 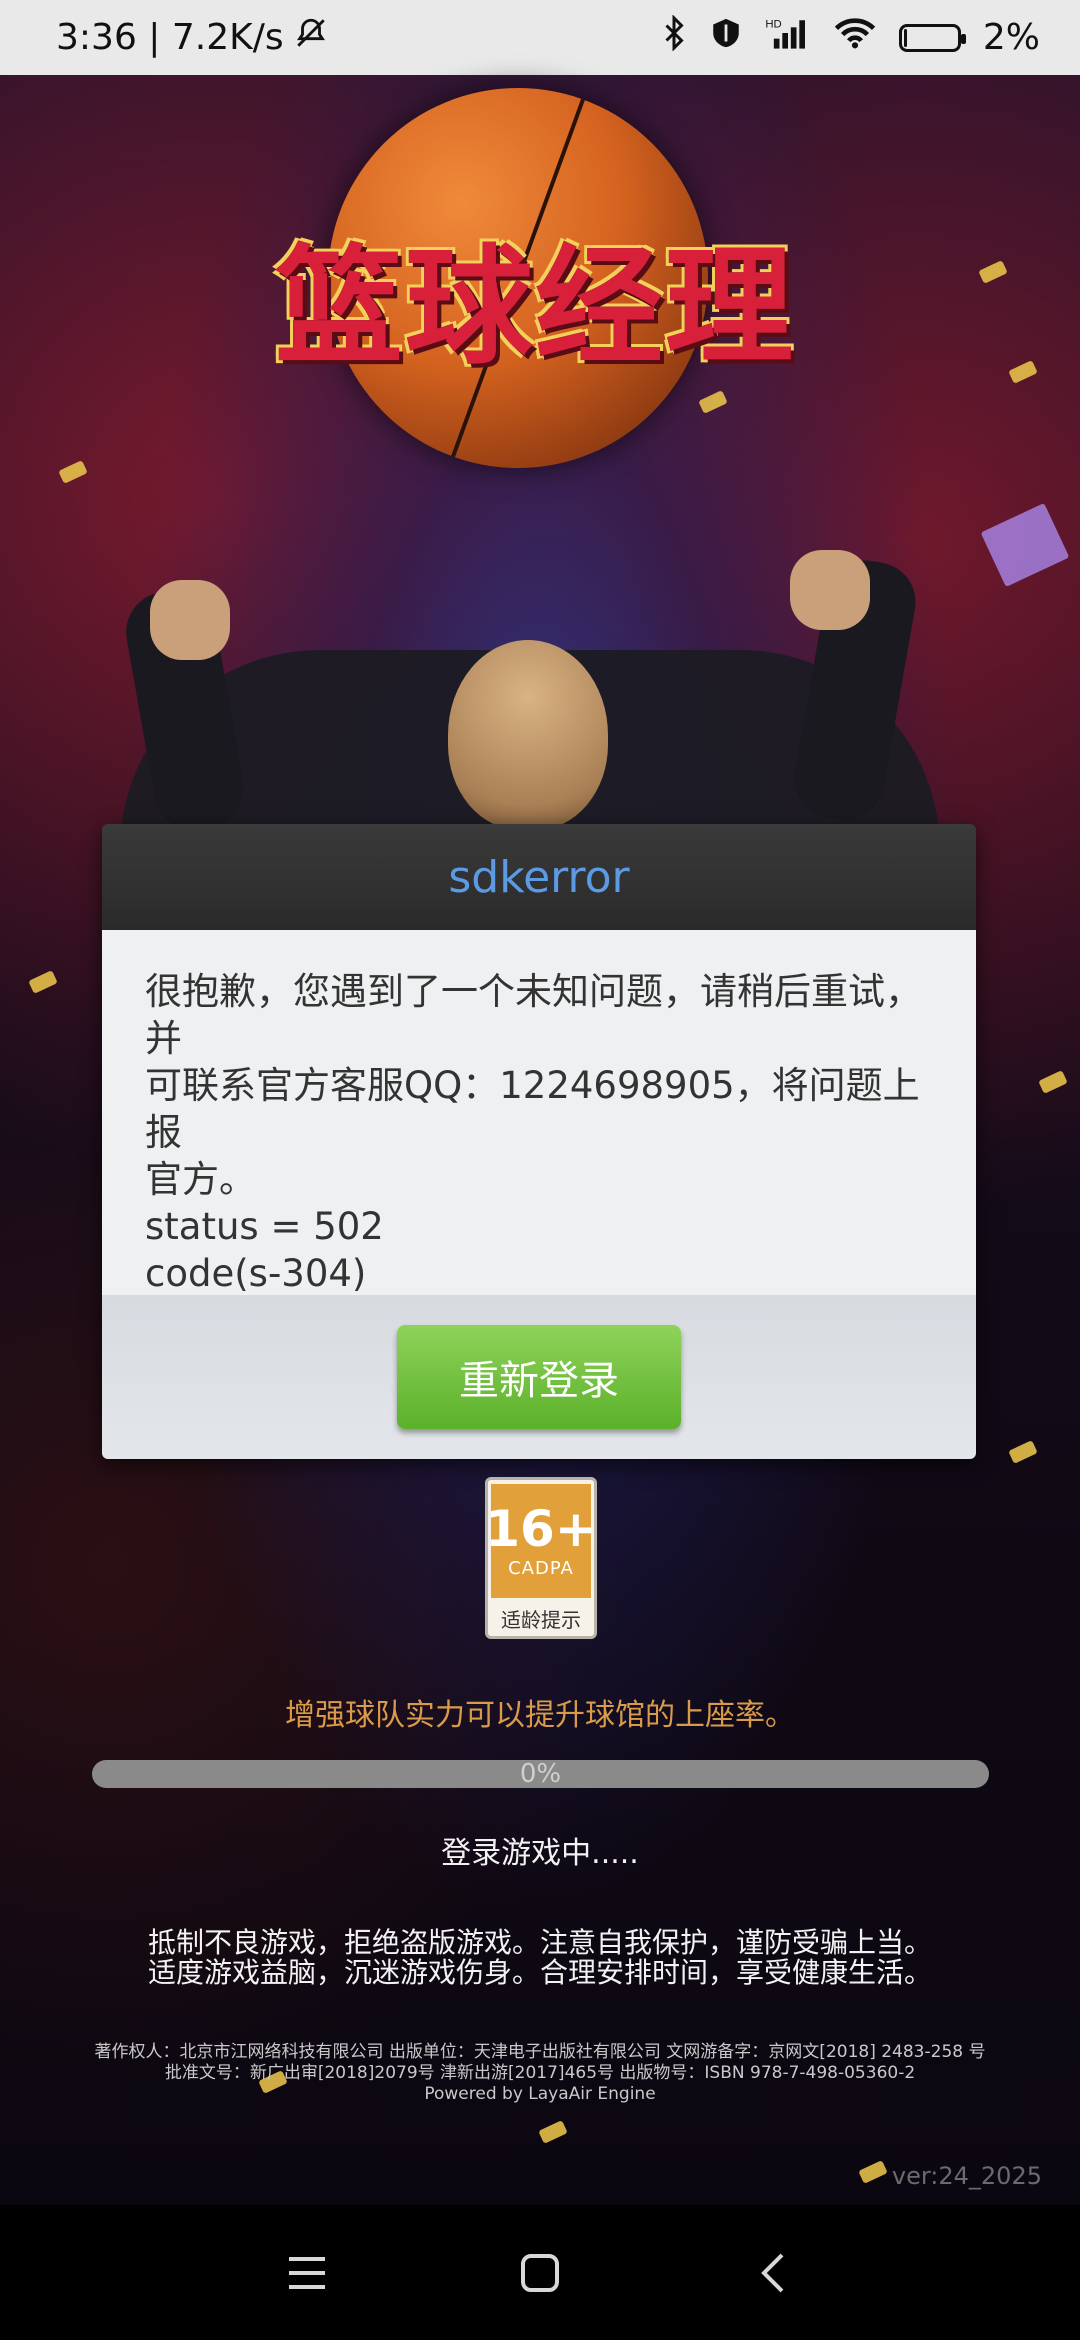 I want to click on health-notice-line1: 抵制不良游戏，拒绝盗版游戏。注意自我保护，谨防受骗上当。, so click(x=539, y=1942).